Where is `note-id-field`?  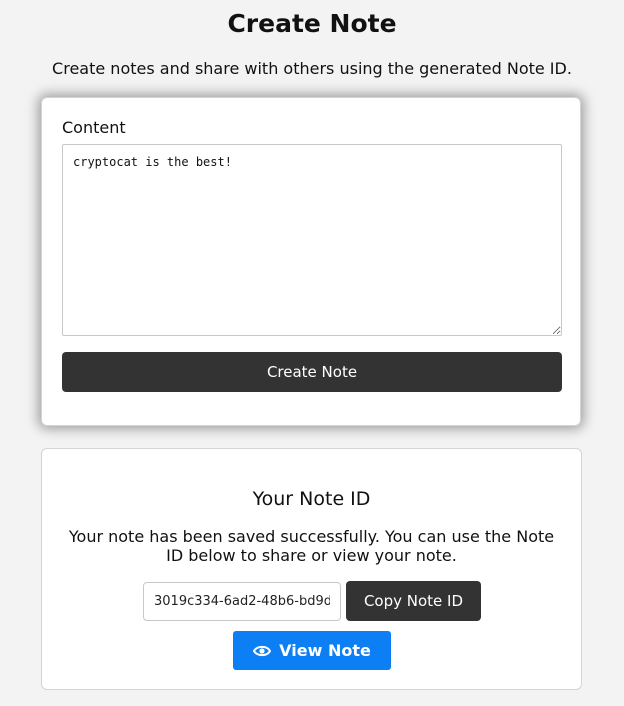 note-id-field is located at coordinates (242, 601).